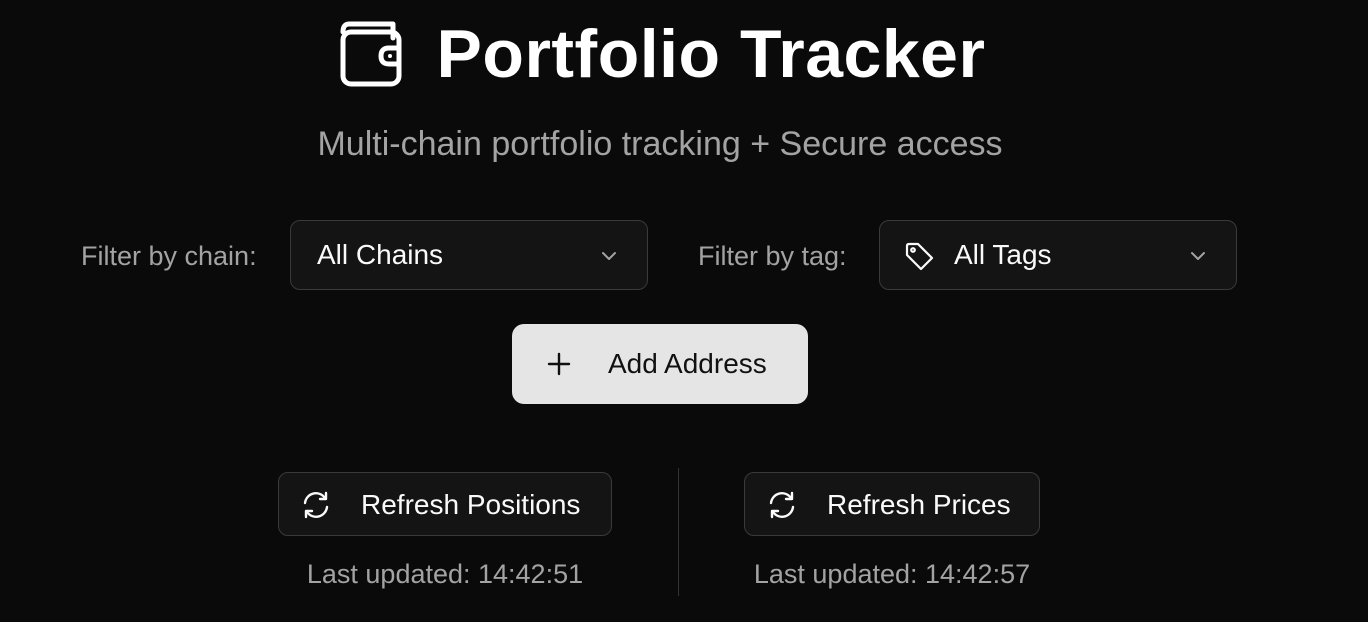 This screenshot has width=1368, height=622. What do you see at coordinates (1003, 254) in the screenshot?
I see `tag-filter-value: All Tags` at bounding box center [1003, 254].